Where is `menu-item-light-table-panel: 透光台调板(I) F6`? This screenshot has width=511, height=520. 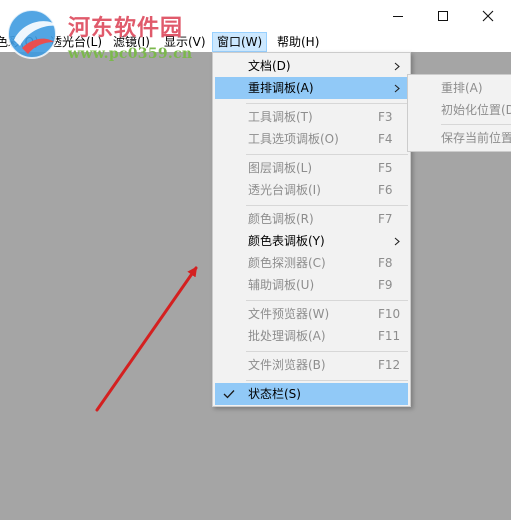 menu-item-light-table-panel: 透光台调板(I) F6 is located at coordinates (311, 190).